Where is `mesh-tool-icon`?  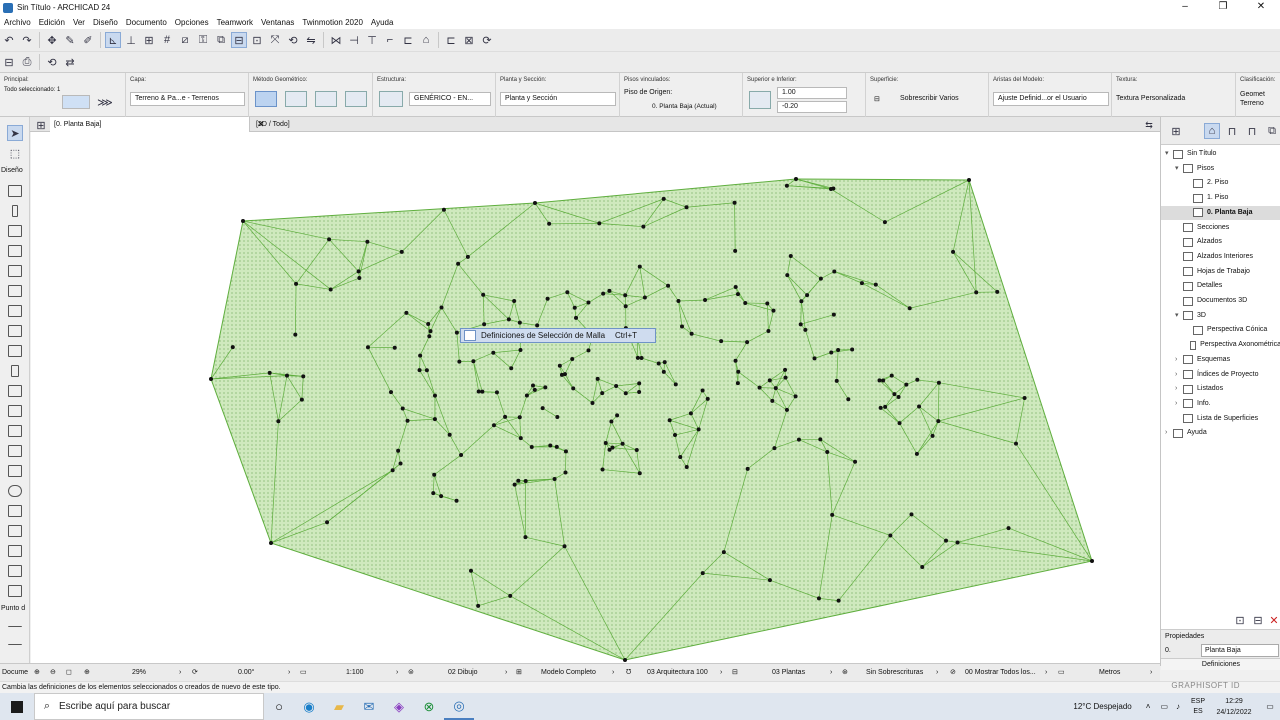 mesh-tool-icon is located at coordinates (15, 471).